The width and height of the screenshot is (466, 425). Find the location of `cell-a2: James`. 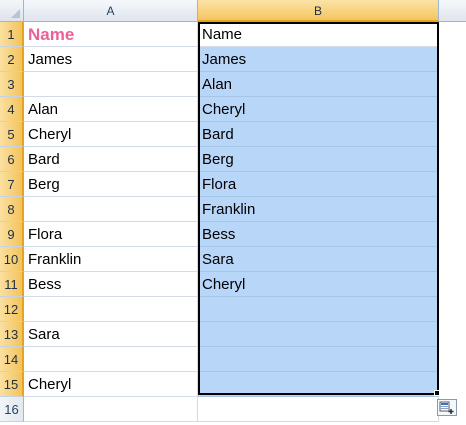

cell-a2: James is located at coordinates (111, 59).